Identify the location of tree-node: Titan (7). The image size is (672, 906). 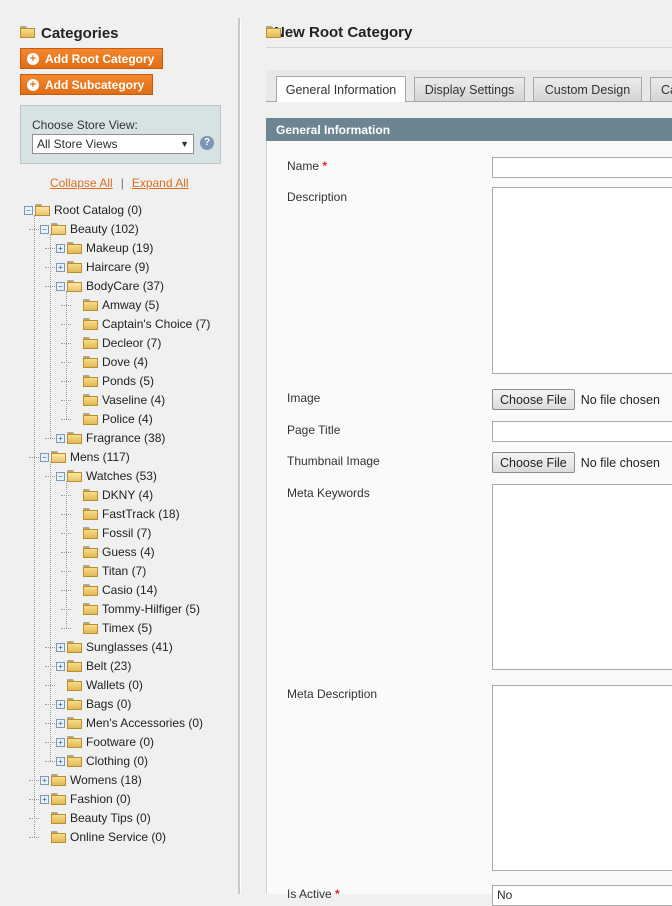
(109, 571).